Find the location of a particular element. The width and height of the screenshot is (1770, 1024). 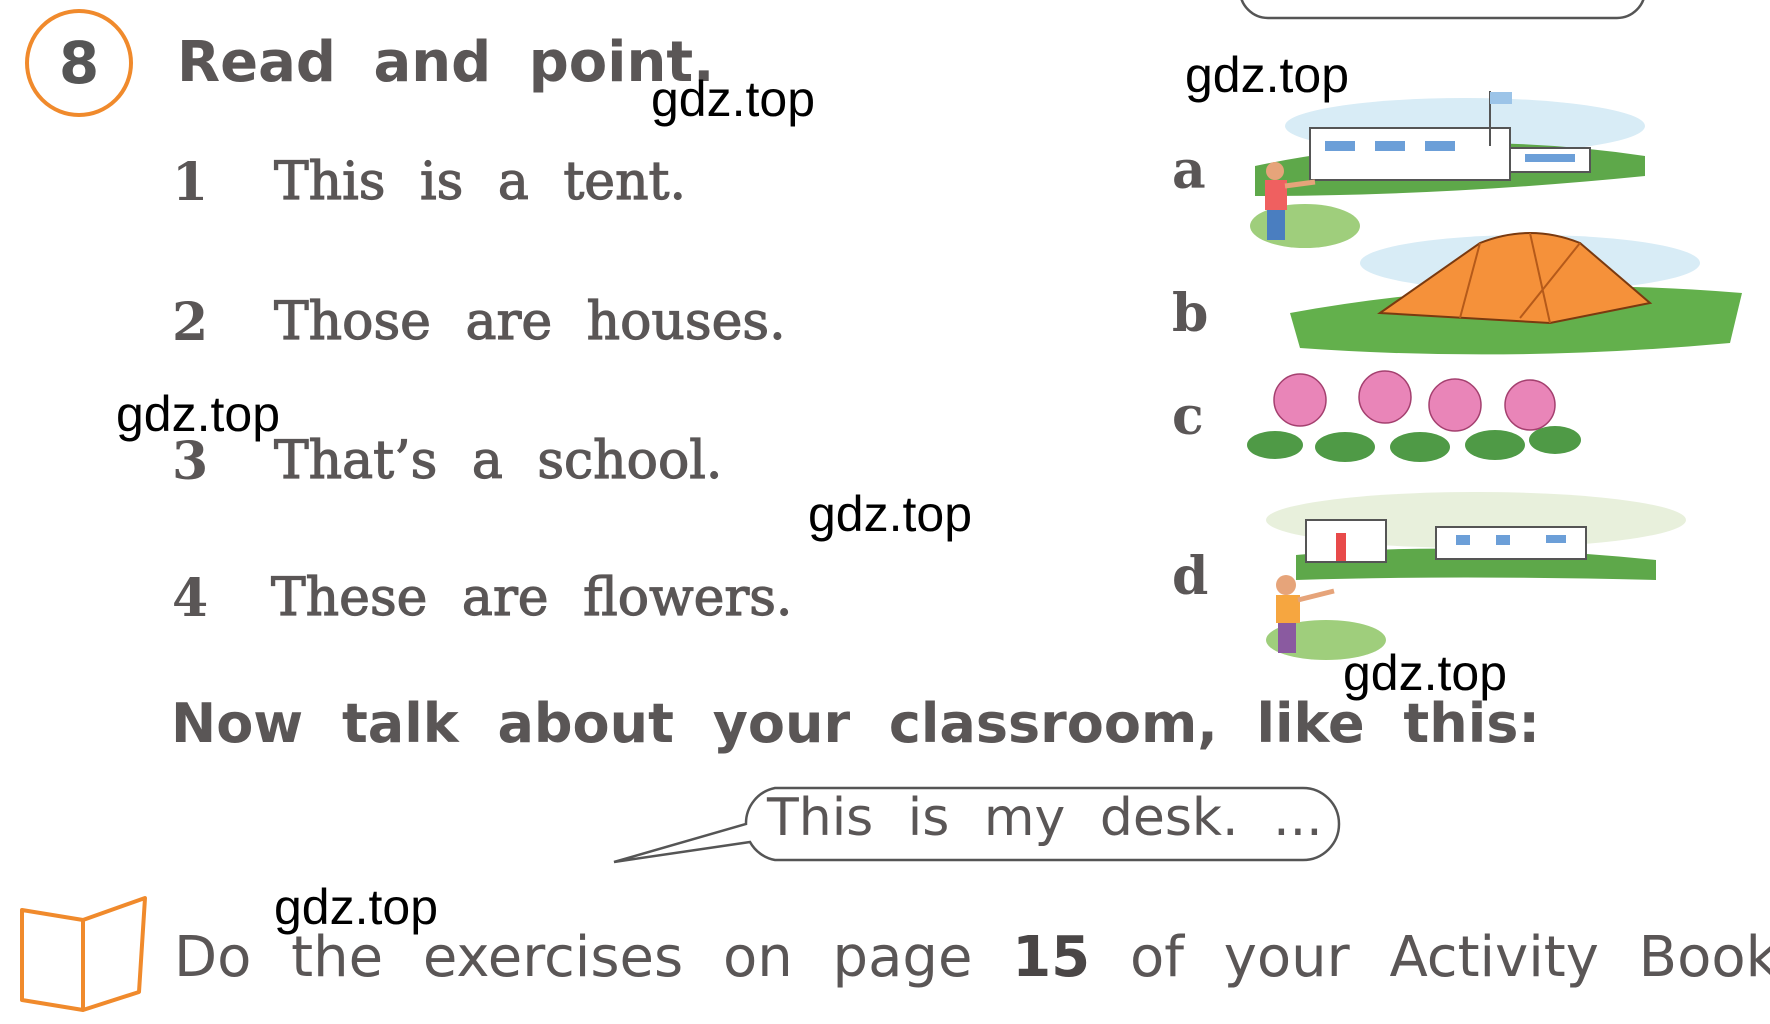

homework-text-after: of your Activity Book. is located at coordinates (1449, 957).